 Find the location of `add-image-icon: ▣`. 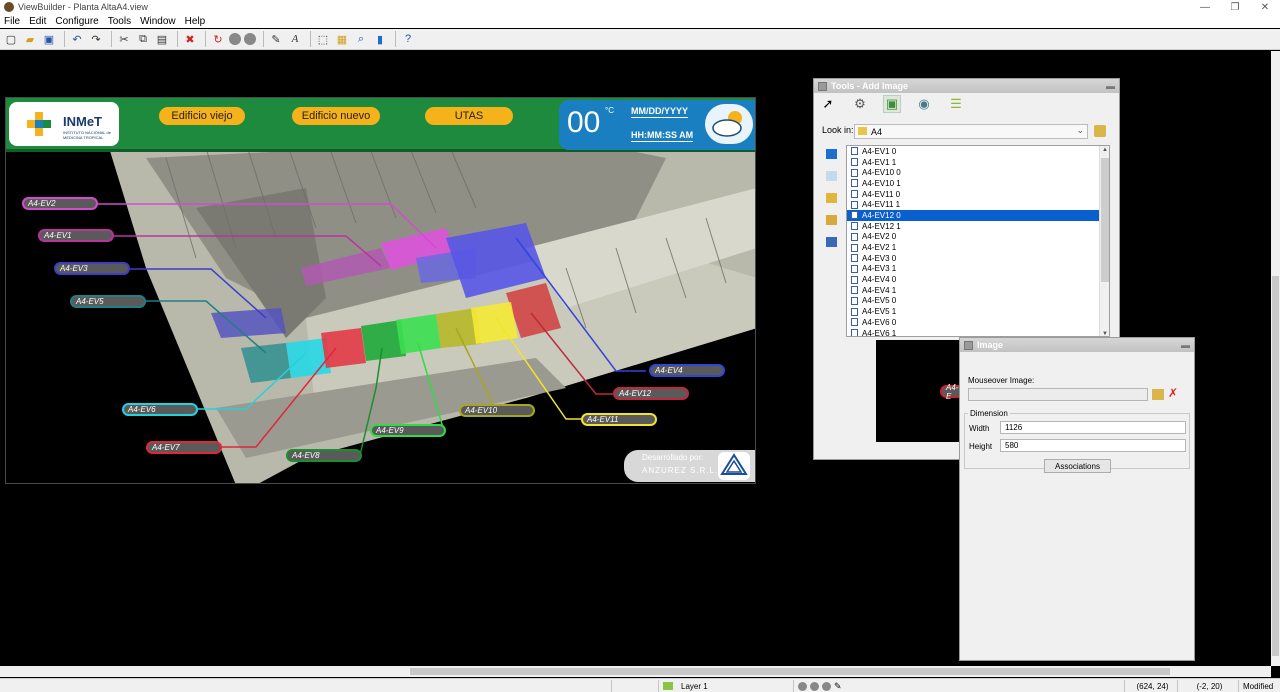

add-image-icon: ▣ is located at coordinates (892, 104).